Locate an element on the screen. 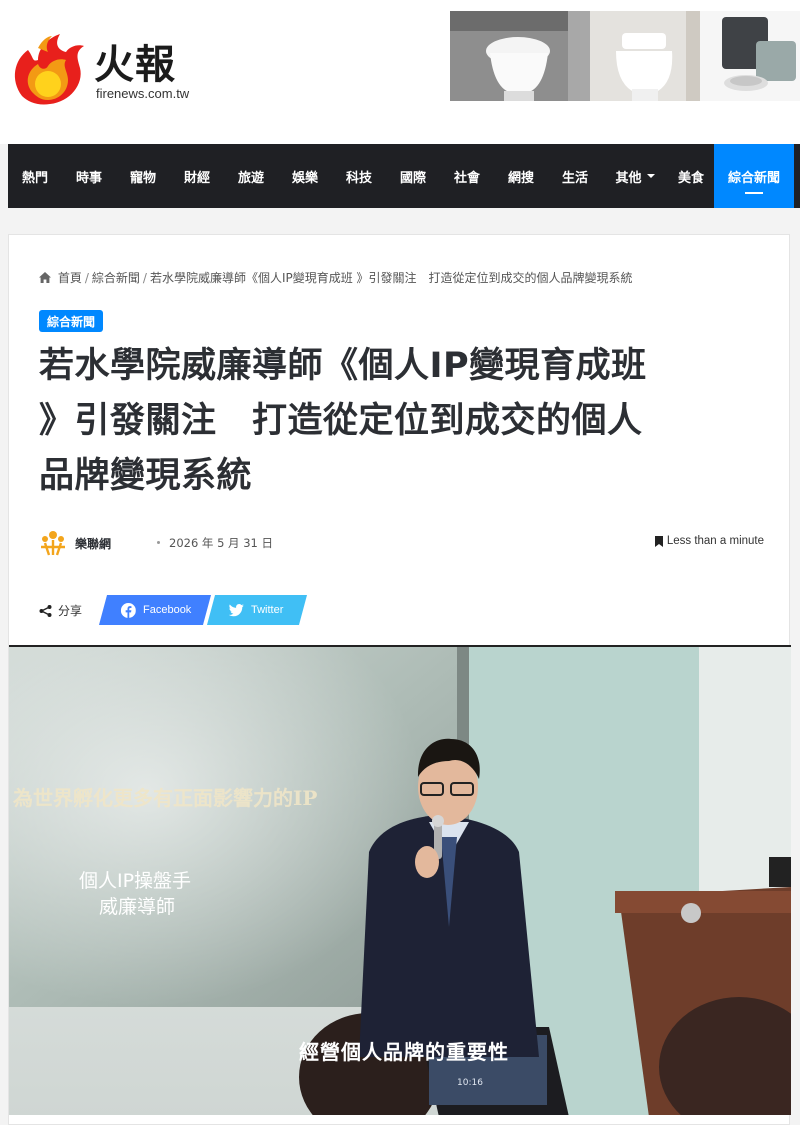 The image size is (800, 1125). chevron-down-icon is located at coordinates (650, 176).